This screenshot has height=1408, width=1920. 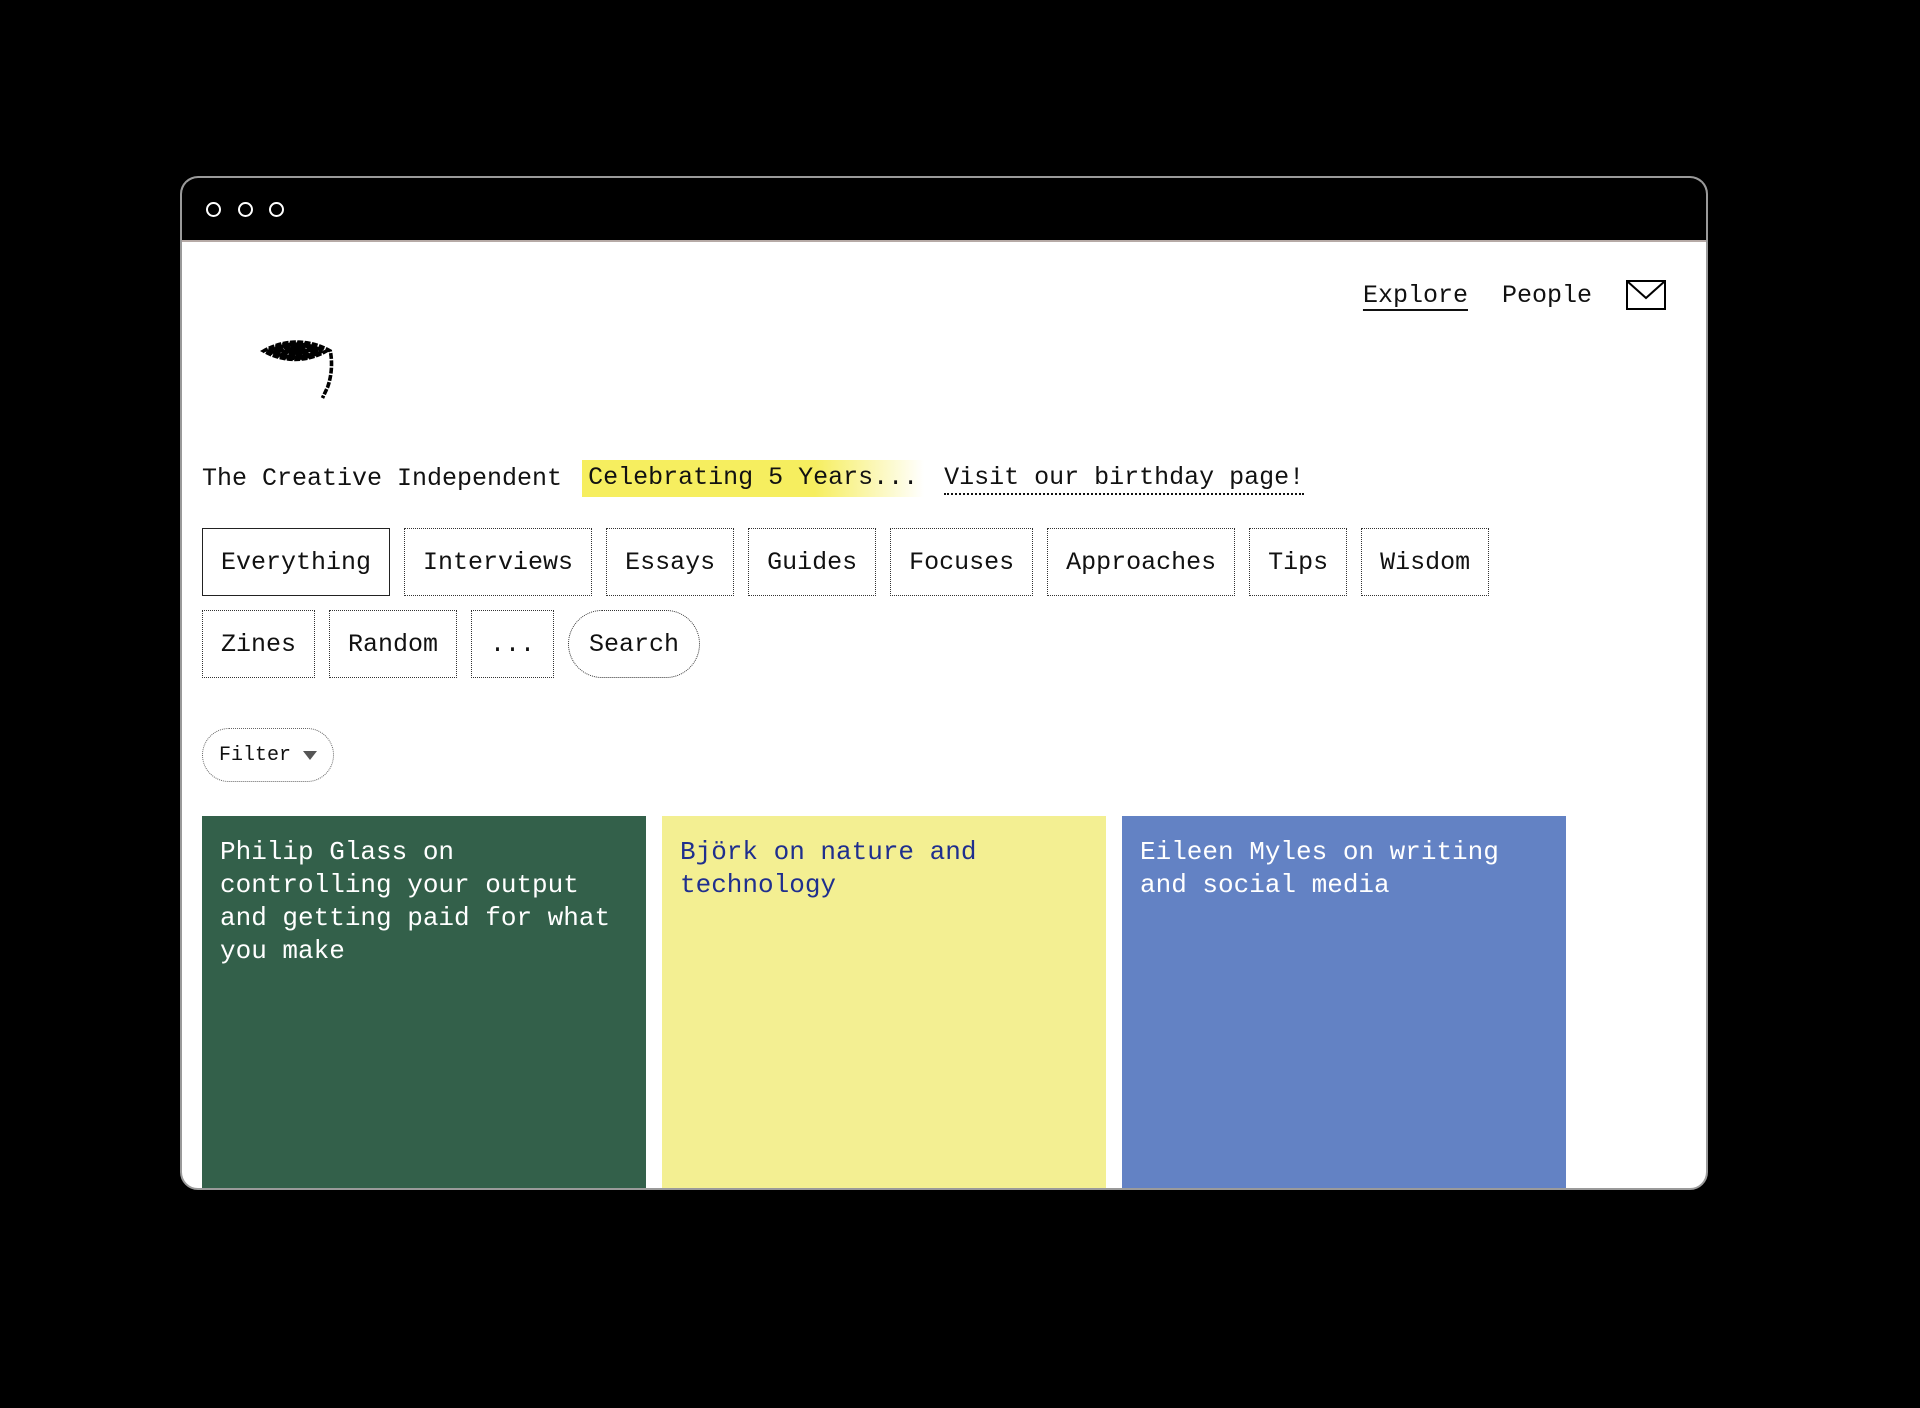 What do you see at coordinates (1425, 562) in the screenshot?
I see `tab-wisdom: Wisdom` at bounding box center [1425, 562].